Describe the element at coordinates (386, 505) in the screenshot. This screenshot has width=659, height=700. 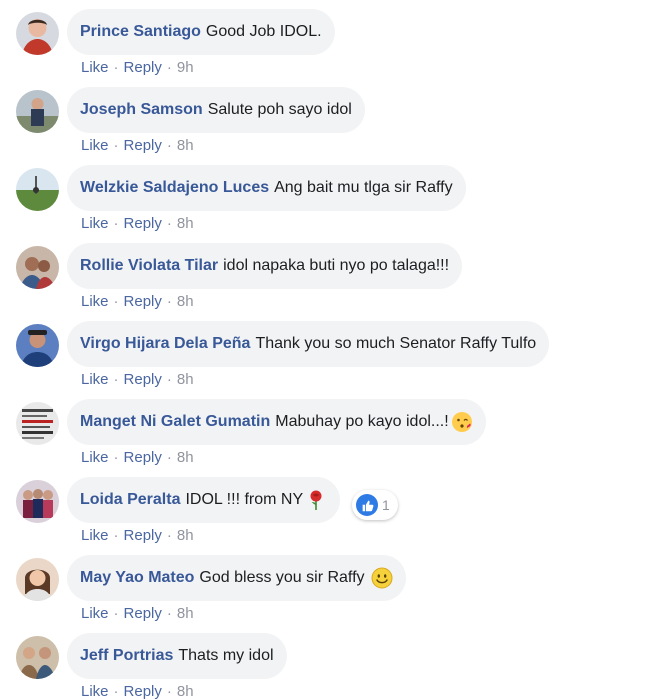
I see `reaction-count: 1` at that location.